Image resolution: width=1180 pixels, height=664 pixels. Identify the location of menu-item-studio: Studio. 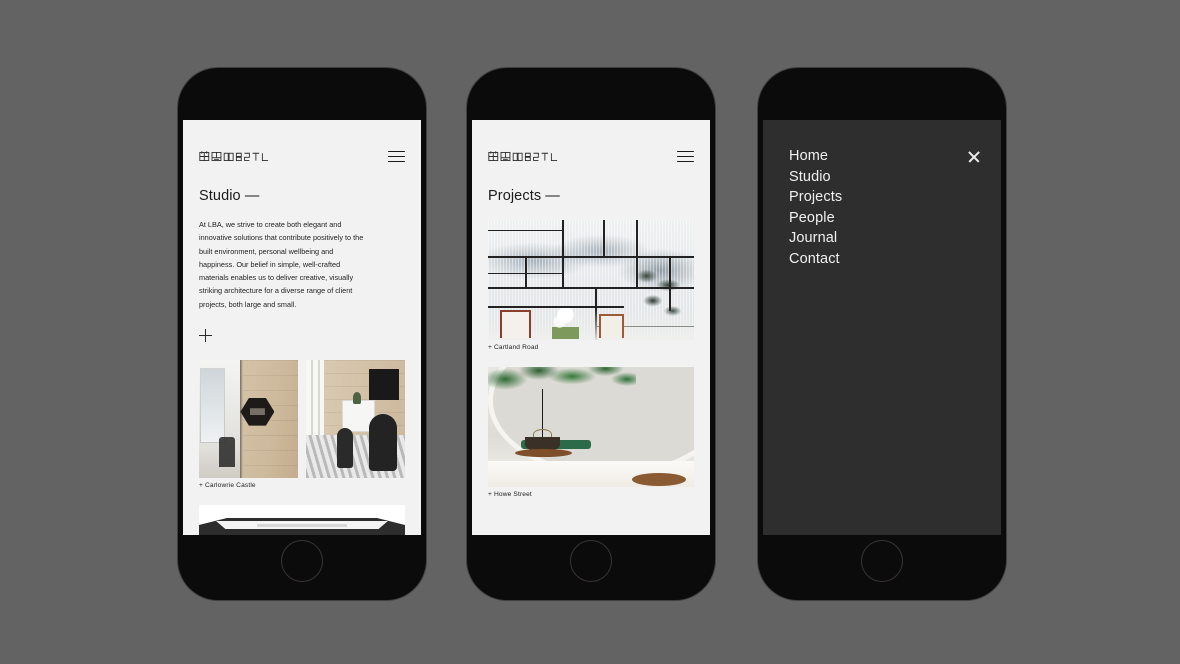
(895, 177).